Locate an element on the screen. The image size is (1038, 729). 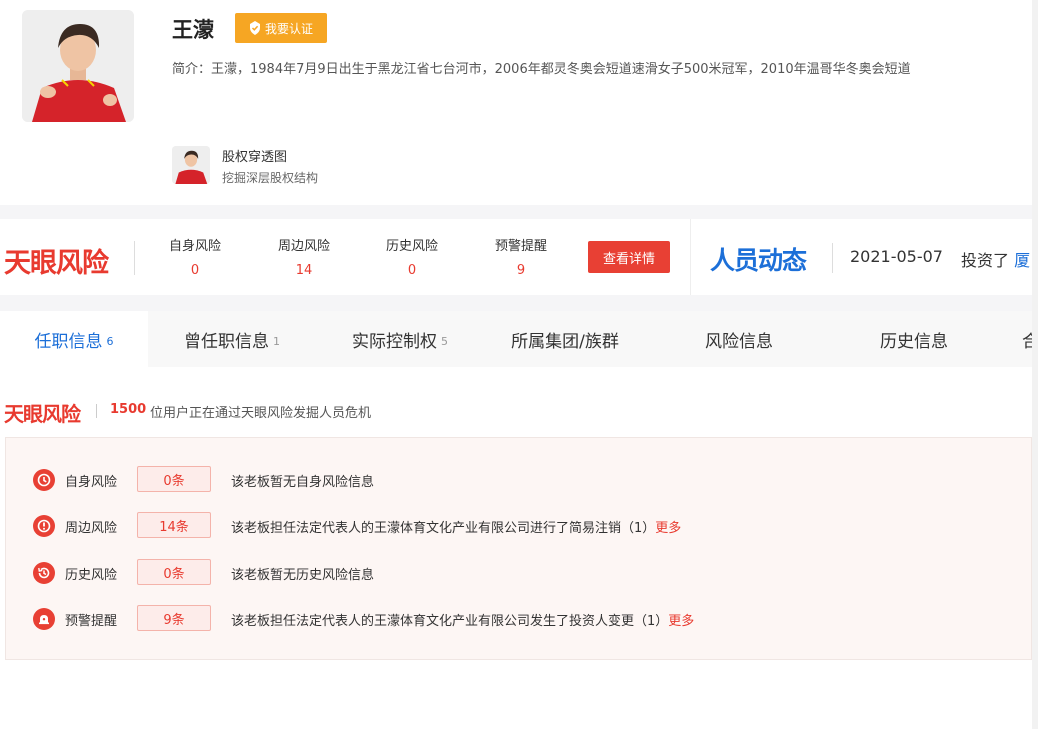
certify-button: 我要认证 is located at coordinates (281, 28).